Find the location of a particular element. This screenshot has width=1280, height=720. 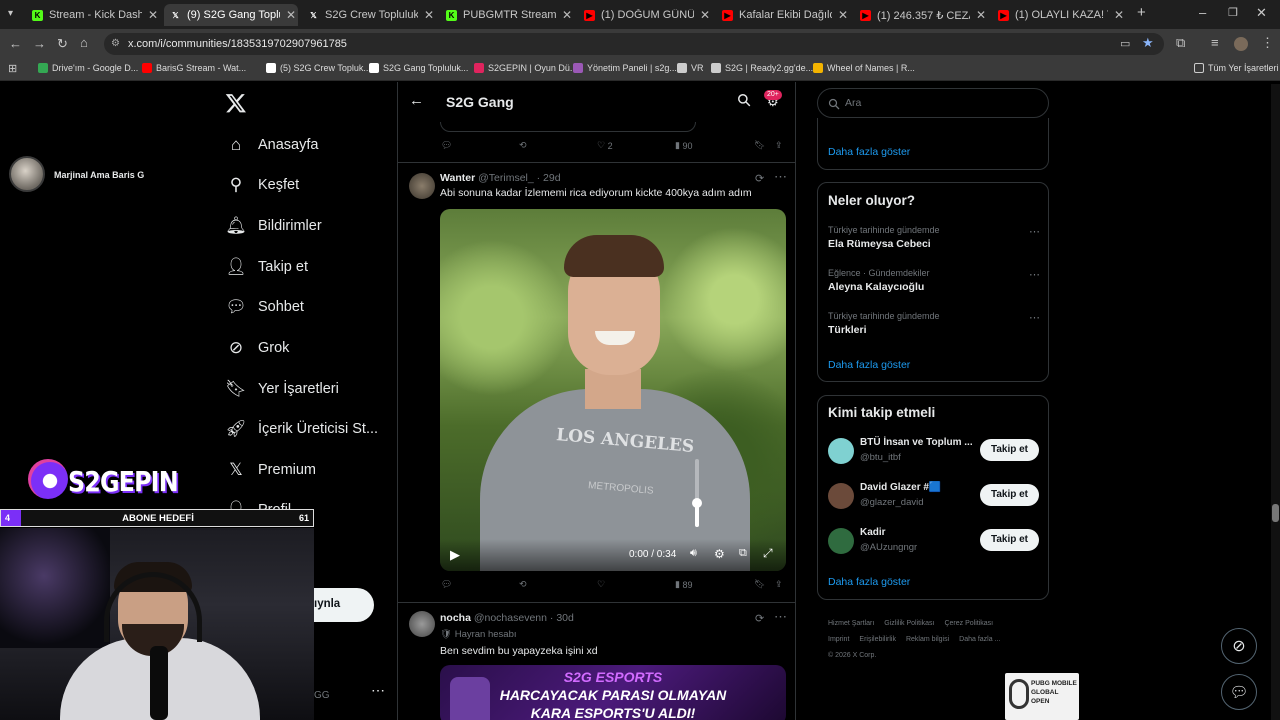

suggestion-item: BTÜ İnsan ve Toplum ... @btu_itbf is located at coordinates (900, 452).